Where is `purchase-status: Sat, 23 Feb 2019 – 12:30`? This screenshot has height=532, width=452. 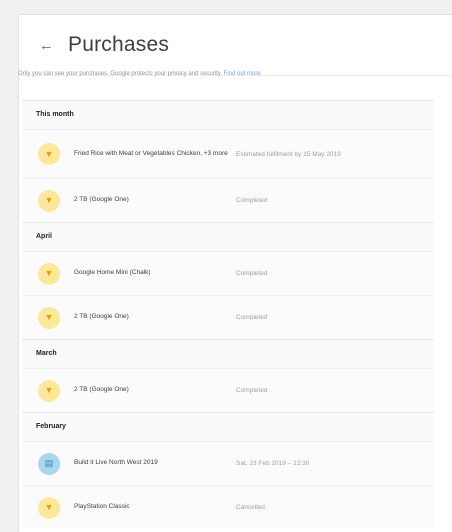
purchase-status: Sat, 23 Feb 2019 – 12:30 is located at coordinates (273, 463).